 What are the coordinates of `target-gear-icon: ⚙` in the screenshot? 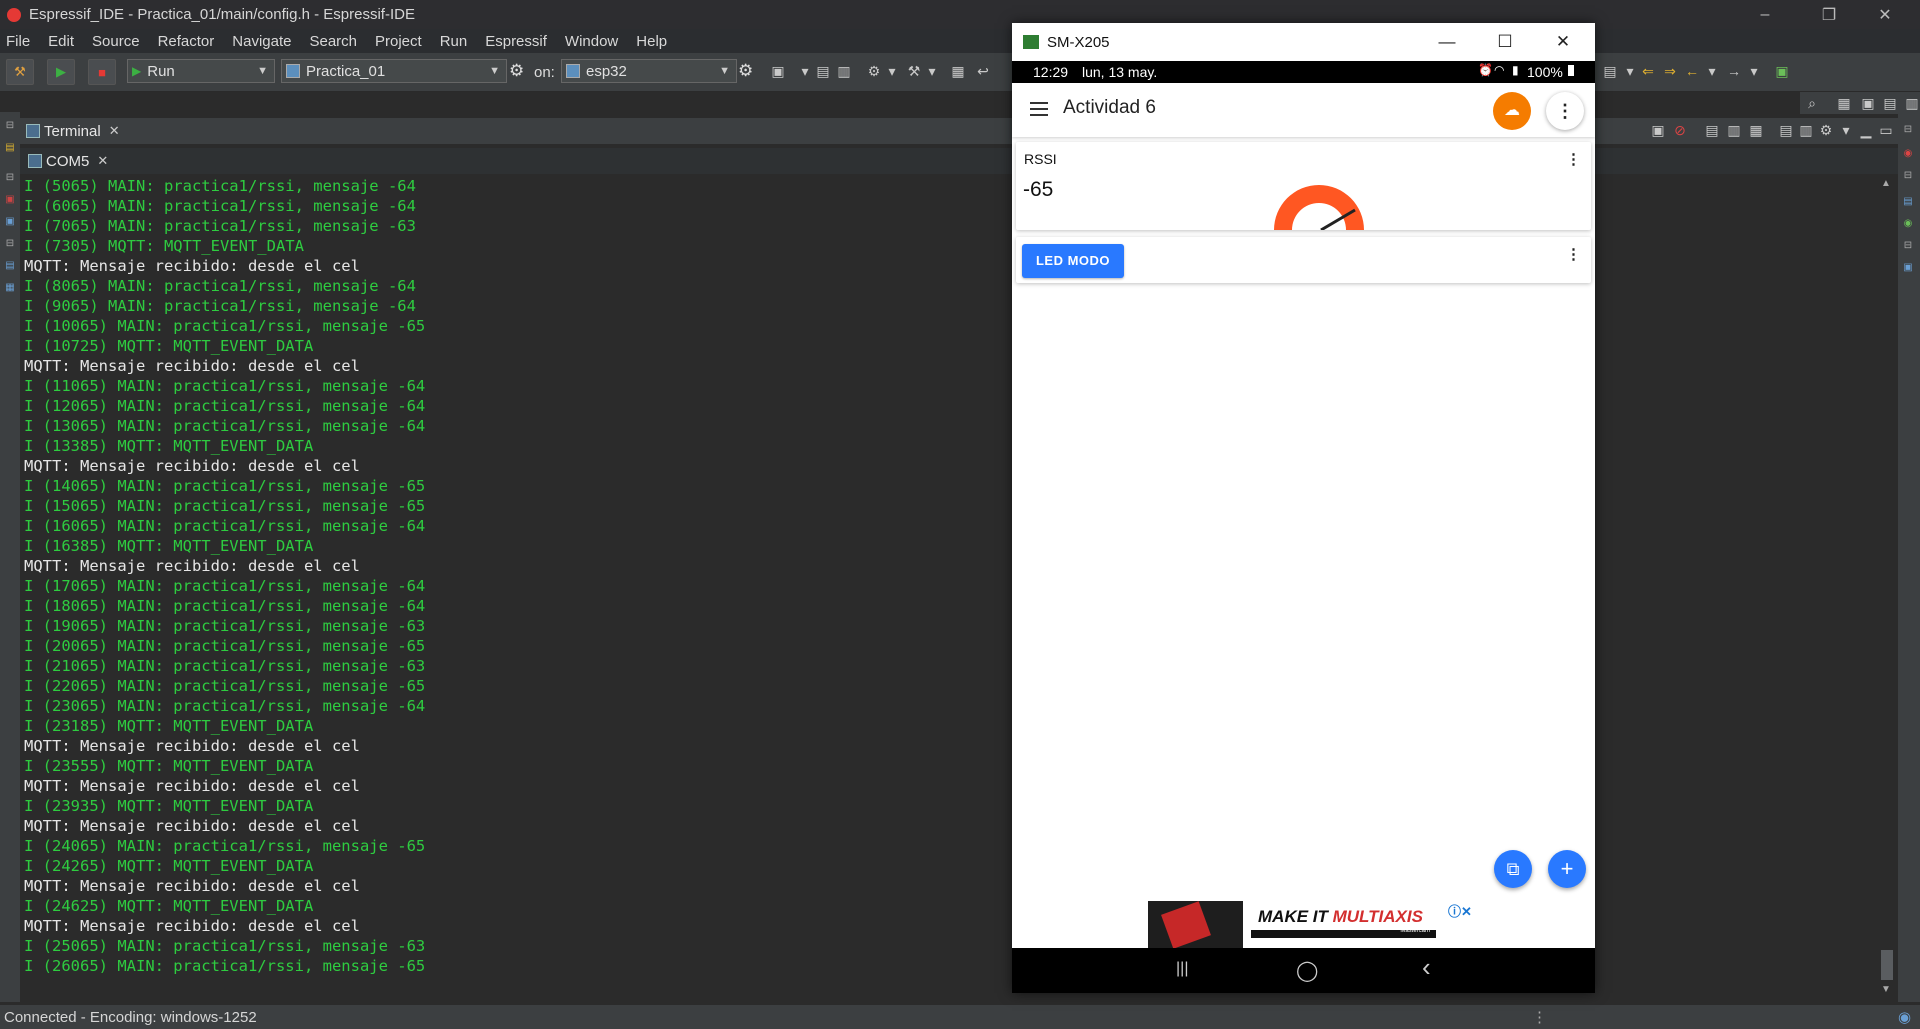 It's located at (745, 71).